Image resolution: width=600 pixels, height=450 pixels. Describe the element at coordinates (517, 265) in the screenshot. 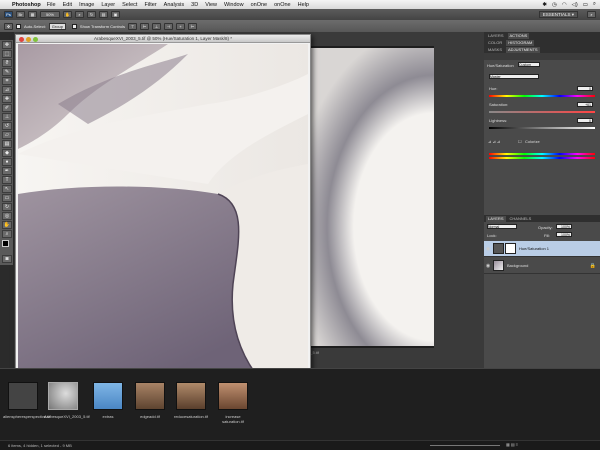

I see `layer-name: Background` at that location.